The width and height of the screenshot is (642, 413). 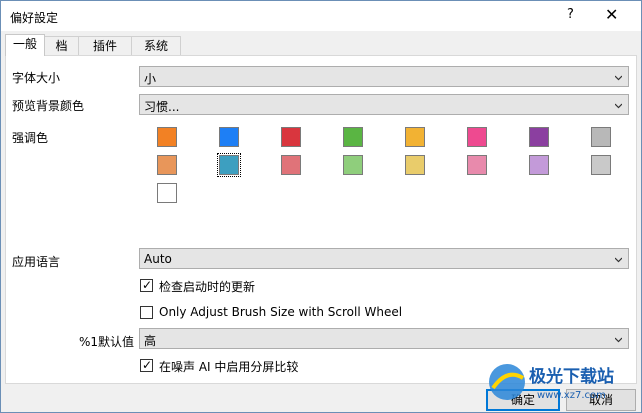 I want to click on tab-plugins: 插件, so click(x=105, y=45).